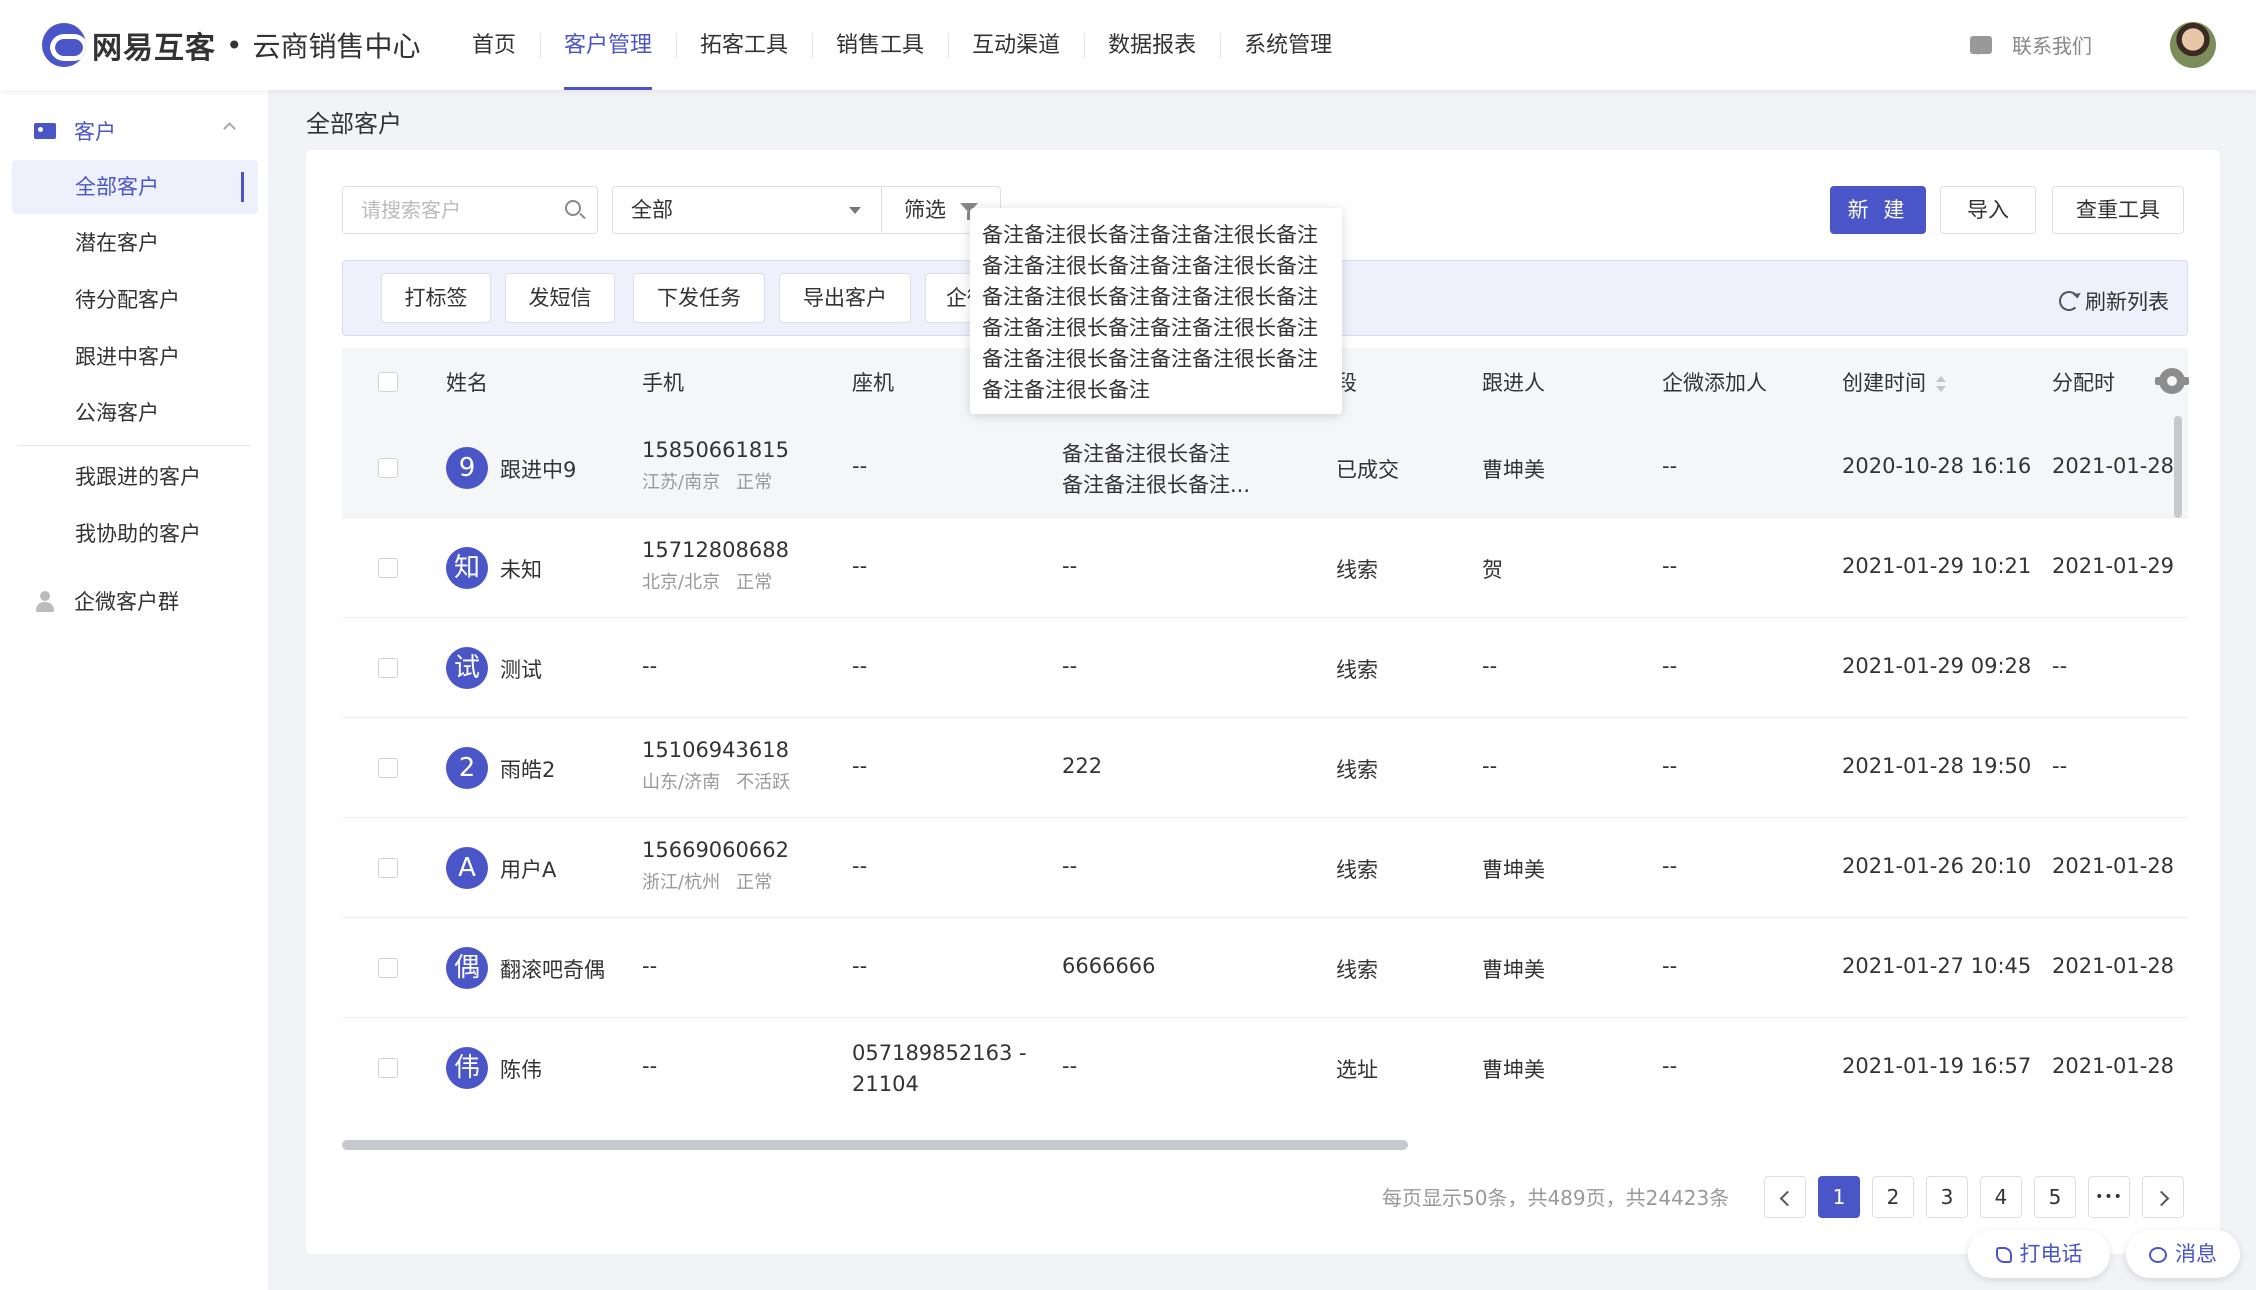  Describe the element at coordinates (443, 210) in the screenshot. I see `search-input` at that location.